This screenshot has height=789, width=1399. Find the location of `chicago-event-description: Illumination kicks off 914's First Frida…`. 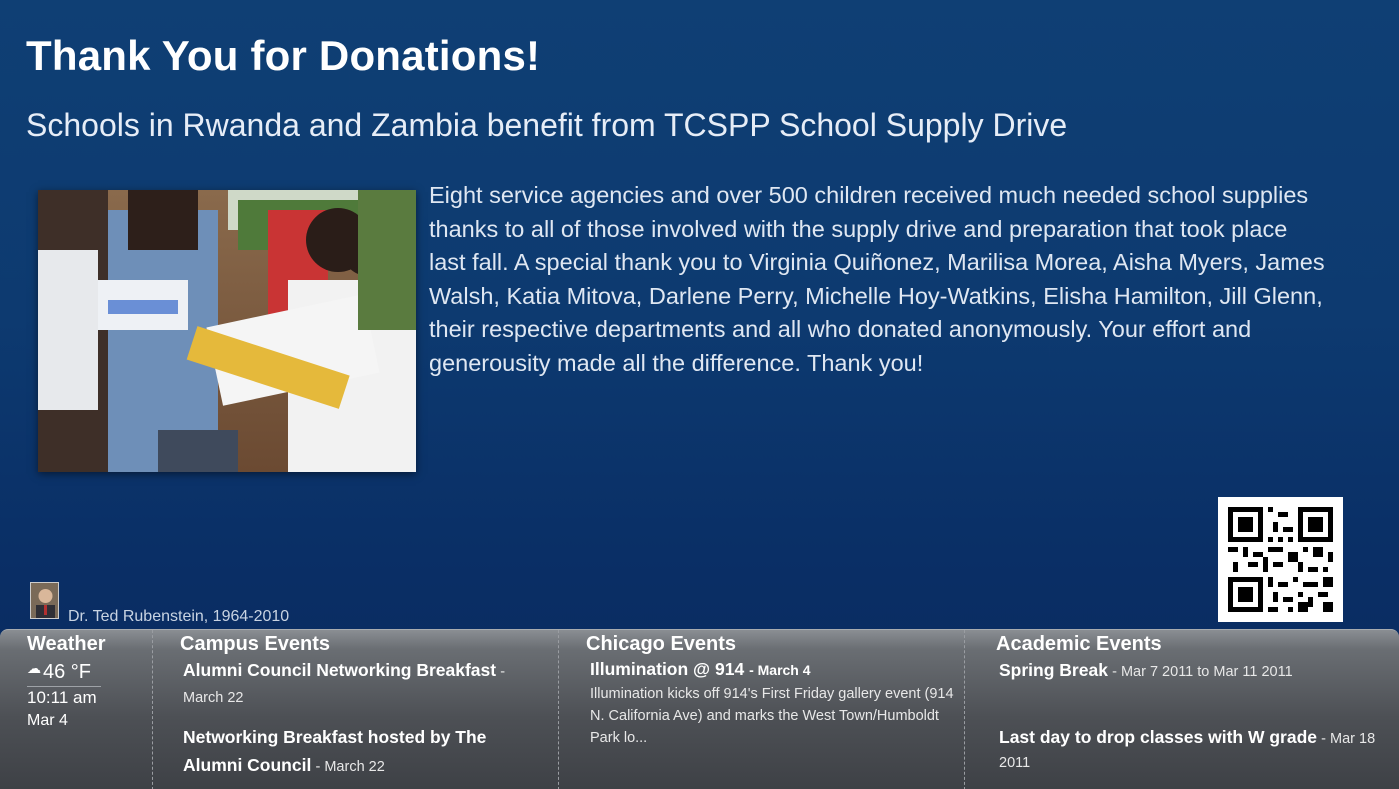

chicago-event-description: Illumination kicks off 914's First Frida… is located at coordinates (772, 716).